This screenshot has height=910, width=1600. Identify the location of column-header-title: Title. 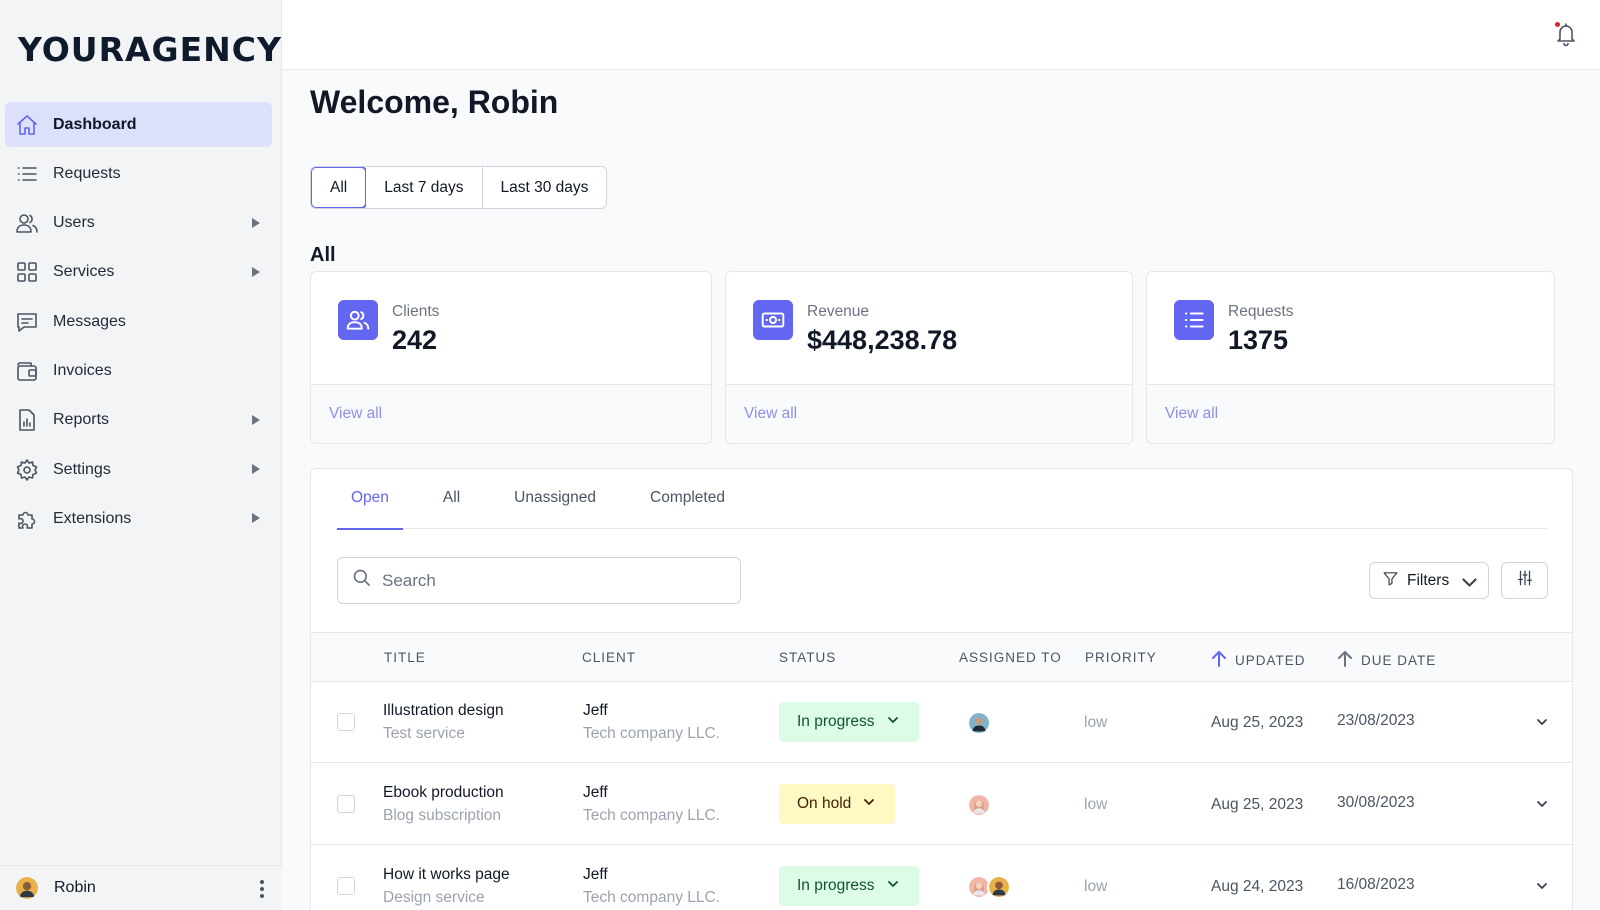
(405, 657).